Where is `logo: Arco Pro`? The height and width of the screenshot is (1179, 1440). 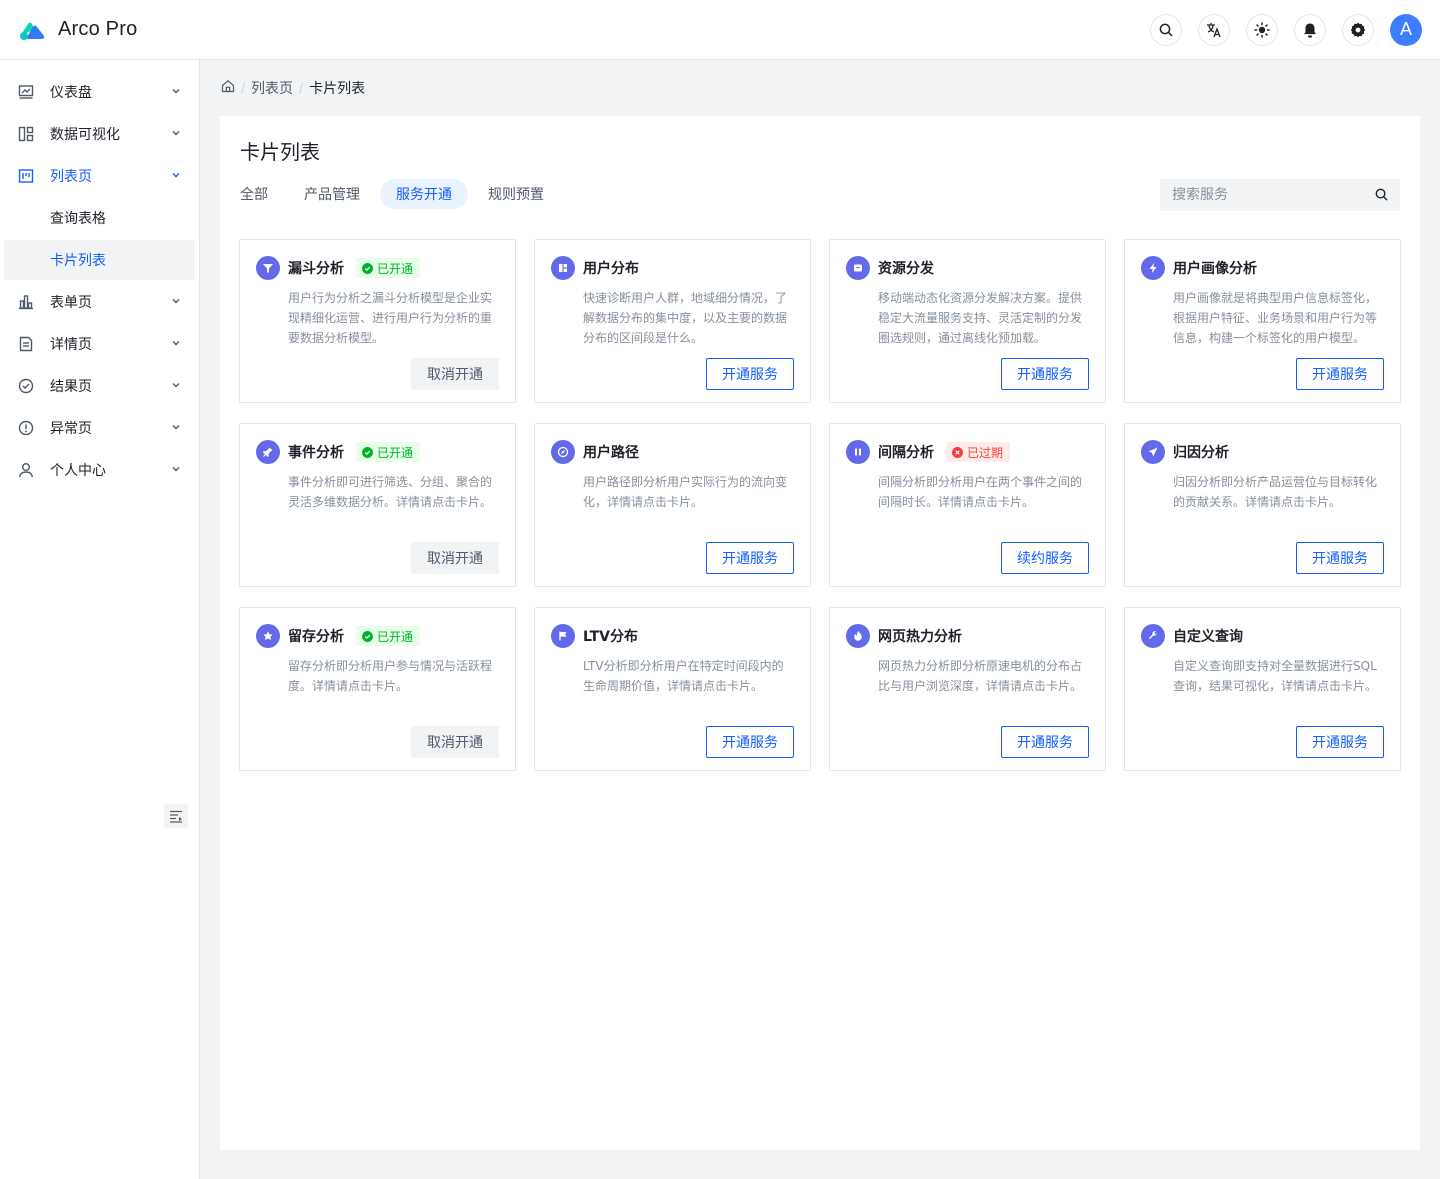
logo: Arco Pro is located at coordinates (77, 29).